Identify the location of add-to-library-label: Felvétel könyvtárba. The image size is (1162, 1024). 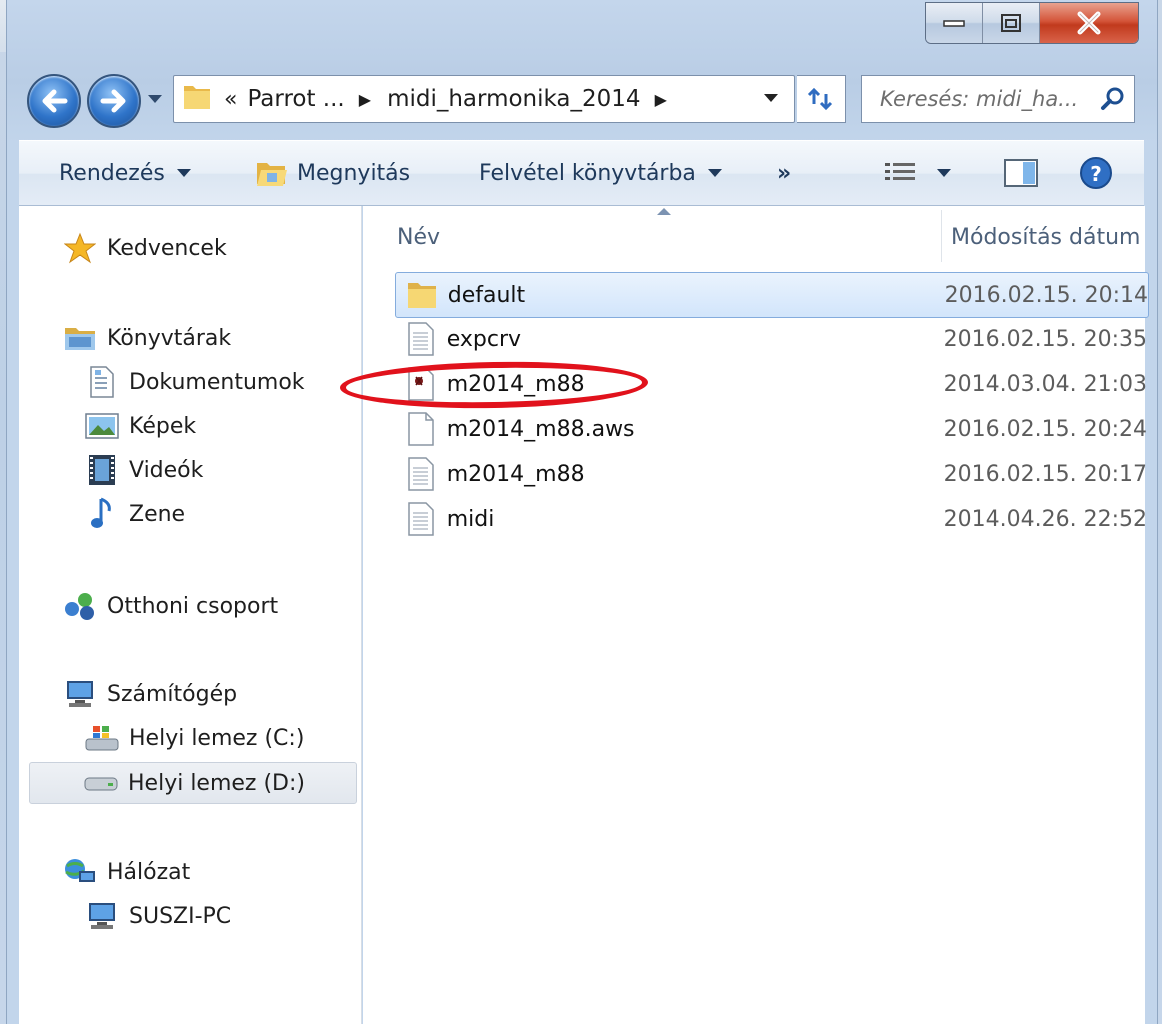
(587, 173).